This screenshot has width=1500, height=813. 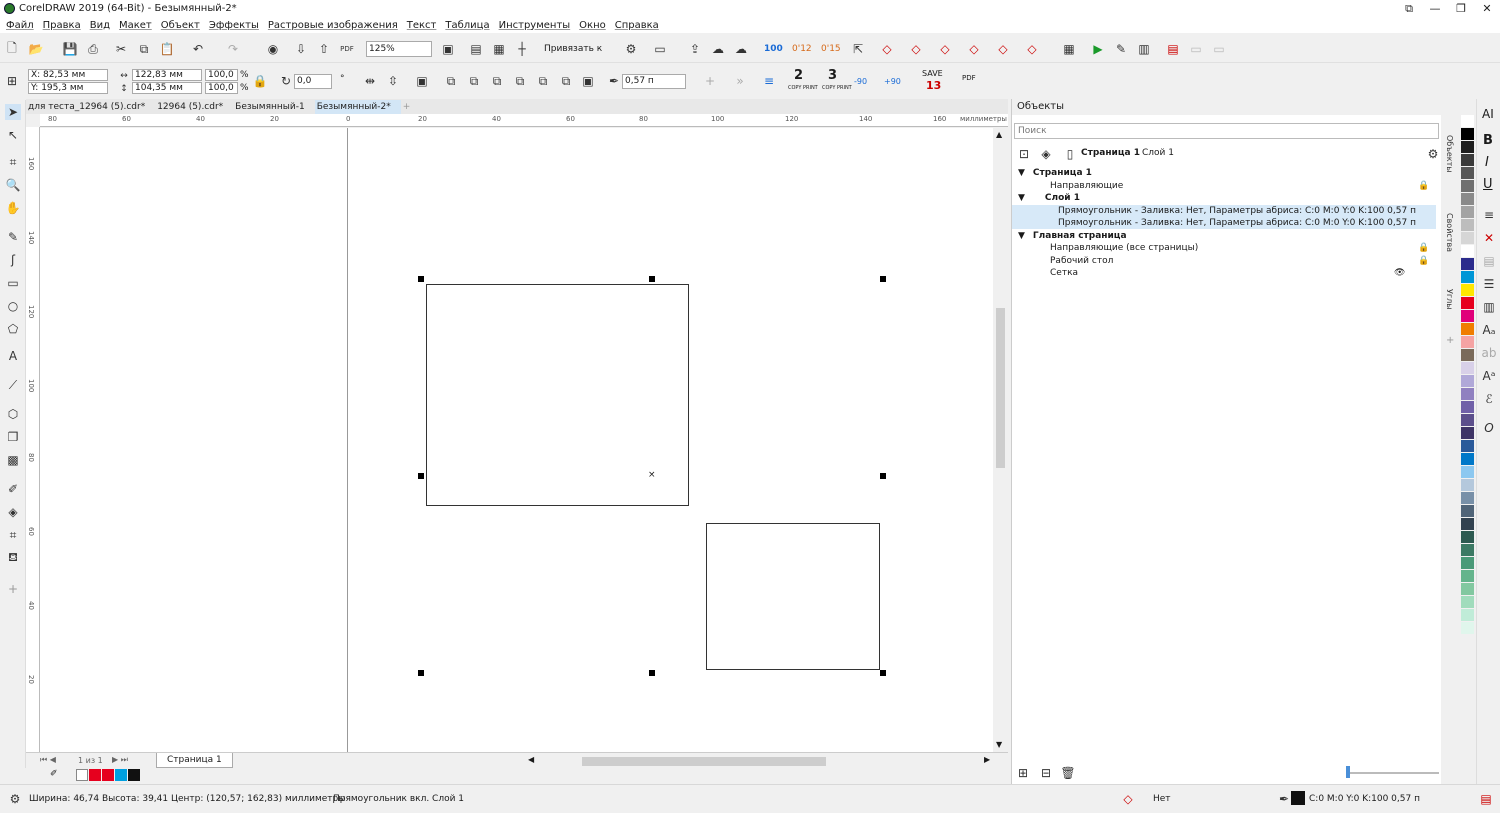 What do you see at coordinates (36, 49) in the screenshot?
I see `open-icon: 📂` at bounding box center [36, 49].